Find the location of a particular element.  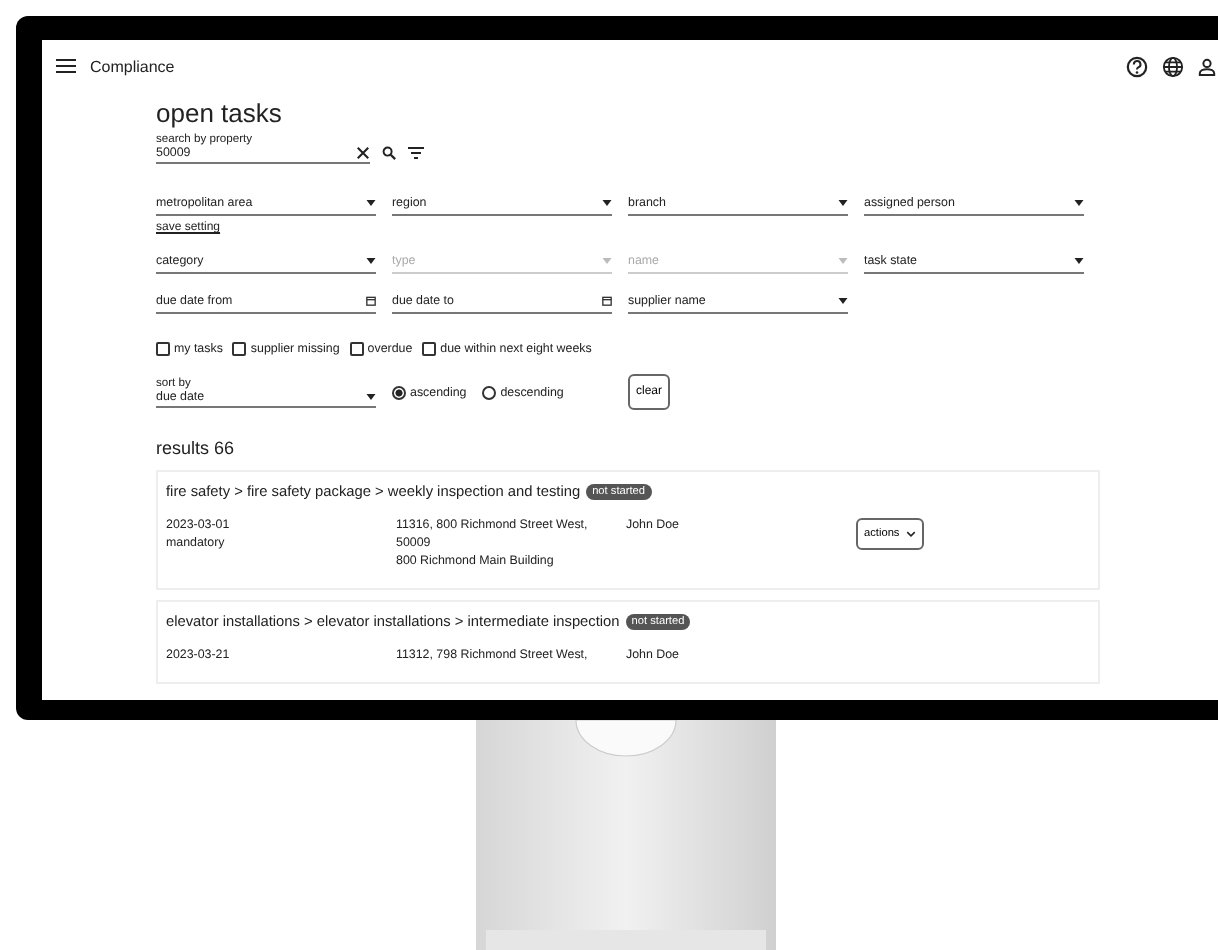

close-icon is located at coordinates (363, 153).